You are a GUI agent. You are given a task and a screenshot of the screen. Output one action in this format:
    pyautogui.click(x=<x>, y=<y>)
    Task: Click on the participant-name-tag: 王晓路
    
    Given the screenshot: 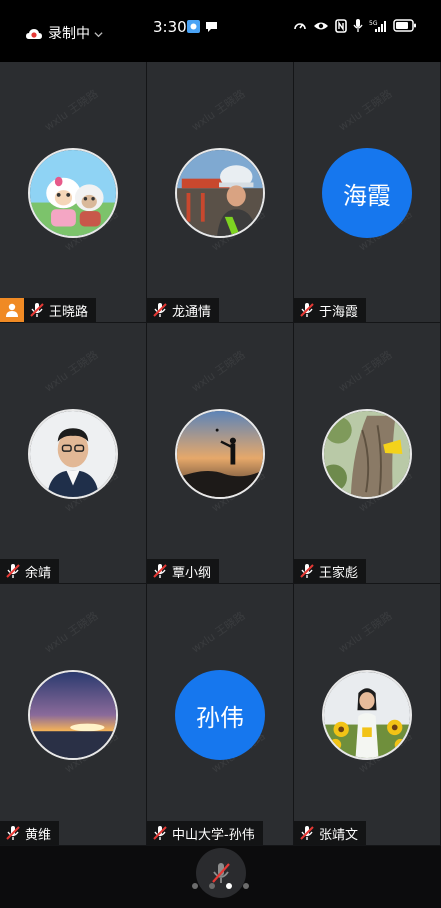 What is the action you would take?
    pyautogui.click(x=48, y=310)
    